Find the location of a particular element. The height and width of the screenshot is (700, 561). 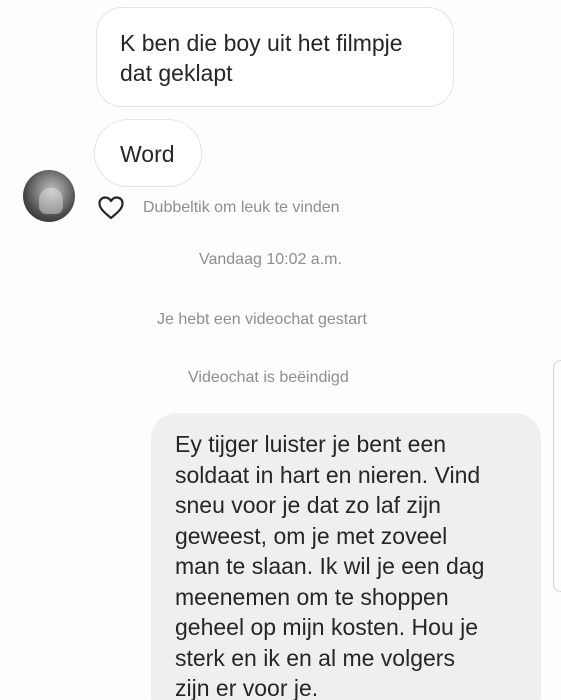

message-text-line: geweest, om je met zoveel is located at coordinates (311, 535).